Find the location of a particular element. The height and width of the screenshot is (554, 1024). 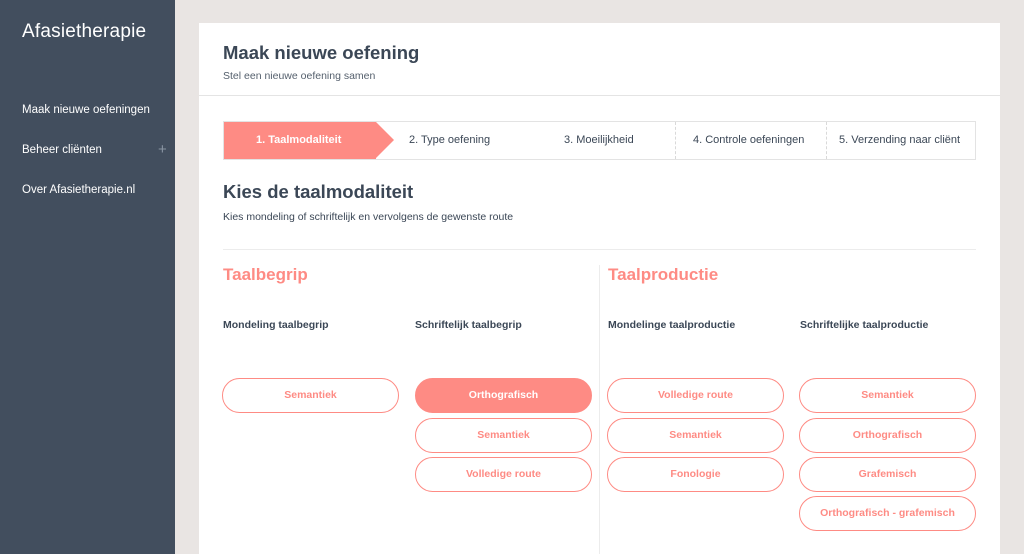

step-taalmodaliteit: 1. Taalmodaliteit is located at coordinates (300, 140).